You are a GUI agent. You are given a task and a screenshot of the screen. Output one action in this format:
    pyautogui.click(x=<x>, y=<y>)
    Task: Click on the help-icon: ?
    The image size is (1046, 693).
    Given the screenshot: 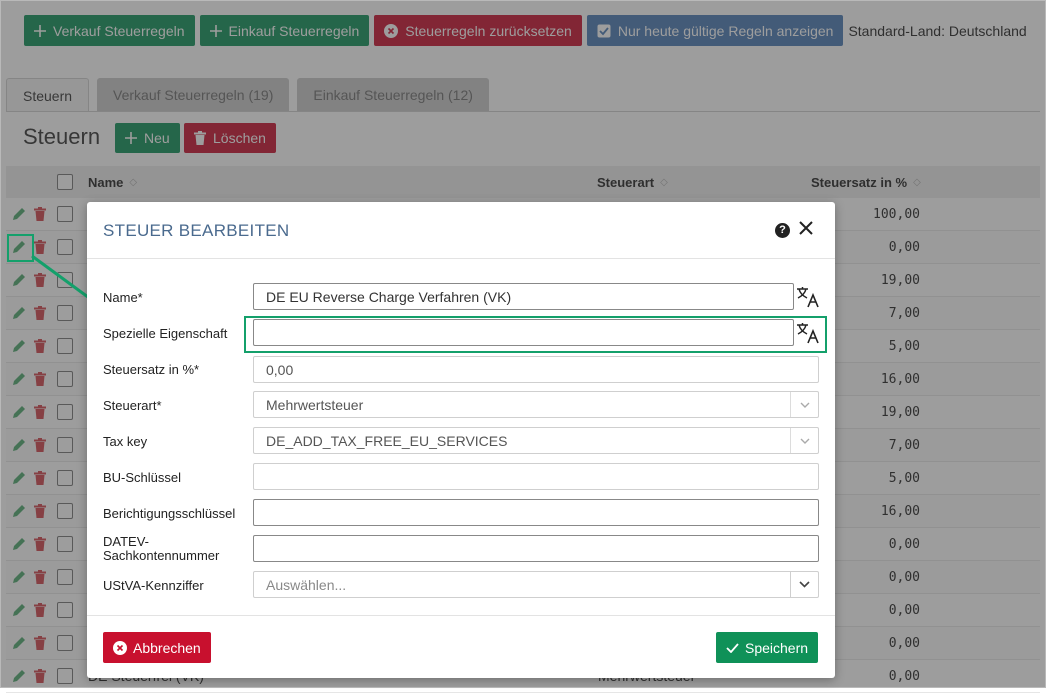 What is the action you would take?
    pyautogui.click(x=782, y=230)
    